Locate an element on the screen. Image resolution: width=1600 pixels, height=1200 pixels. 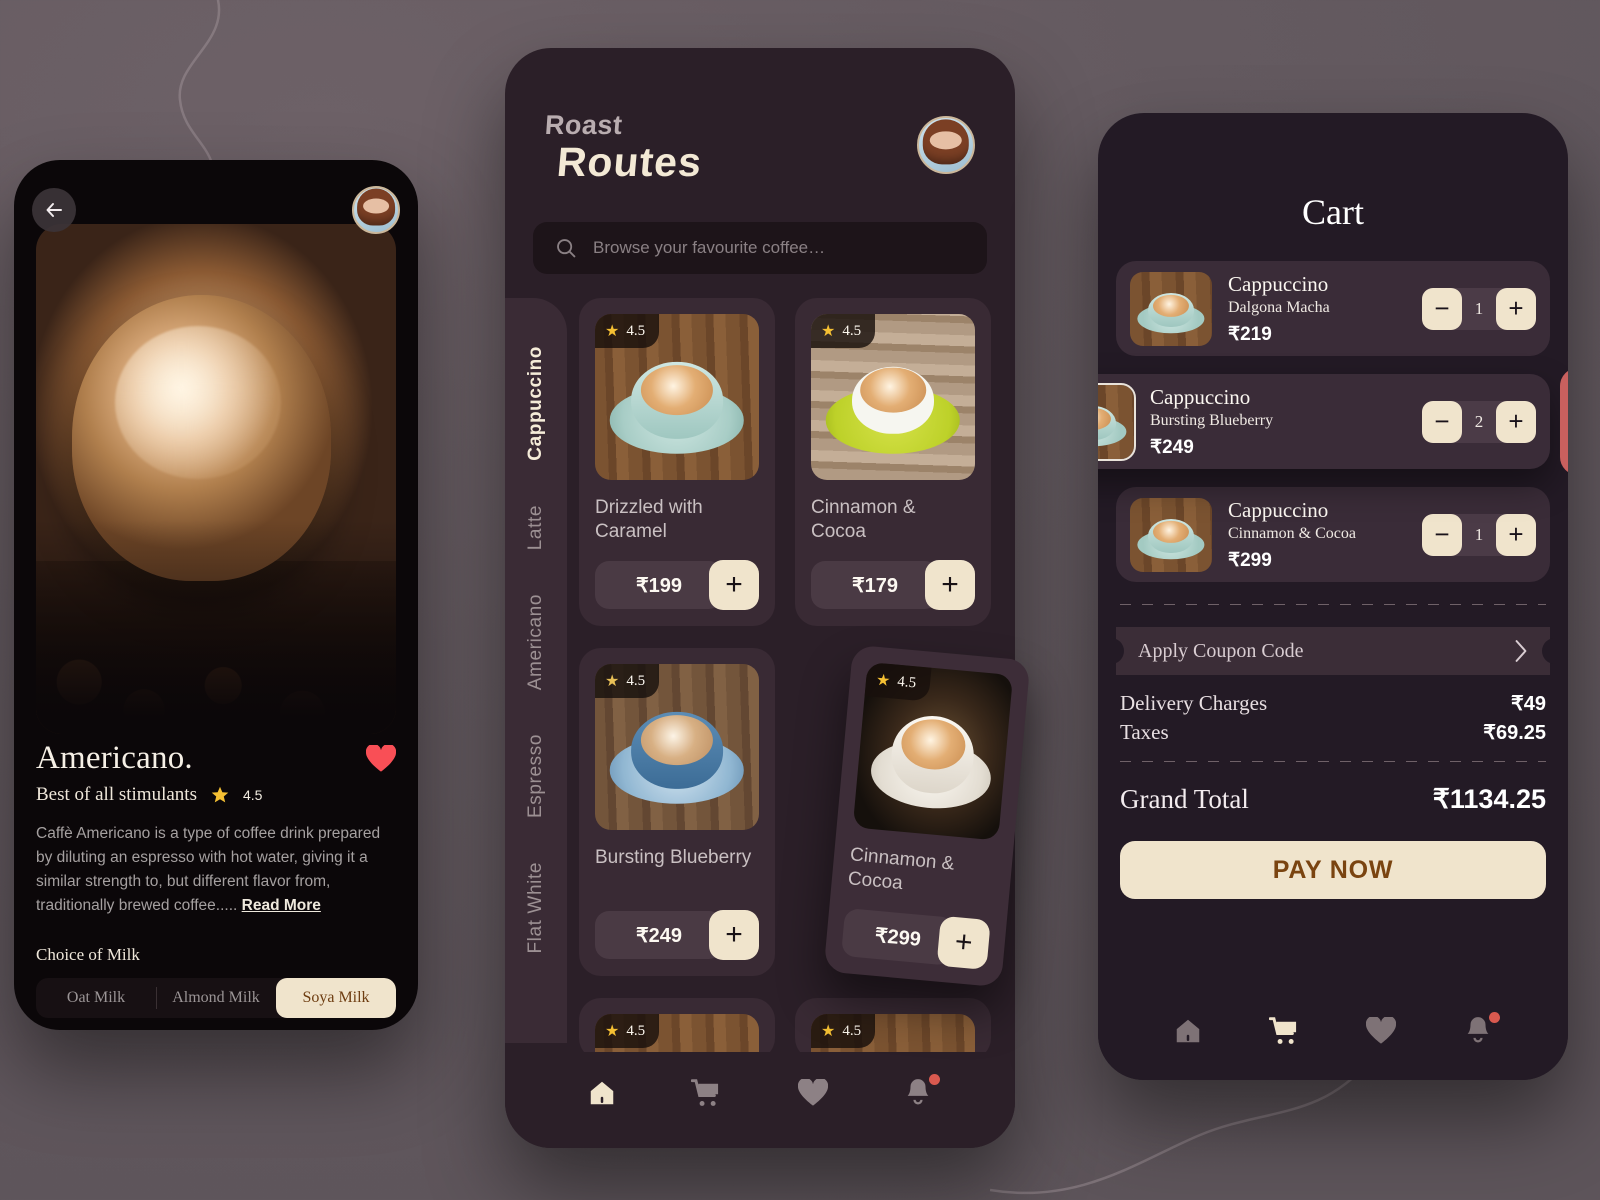
milk-choice-group: Oat Milk Almond Milk Soya Milk is located at coordinates (216, 998).